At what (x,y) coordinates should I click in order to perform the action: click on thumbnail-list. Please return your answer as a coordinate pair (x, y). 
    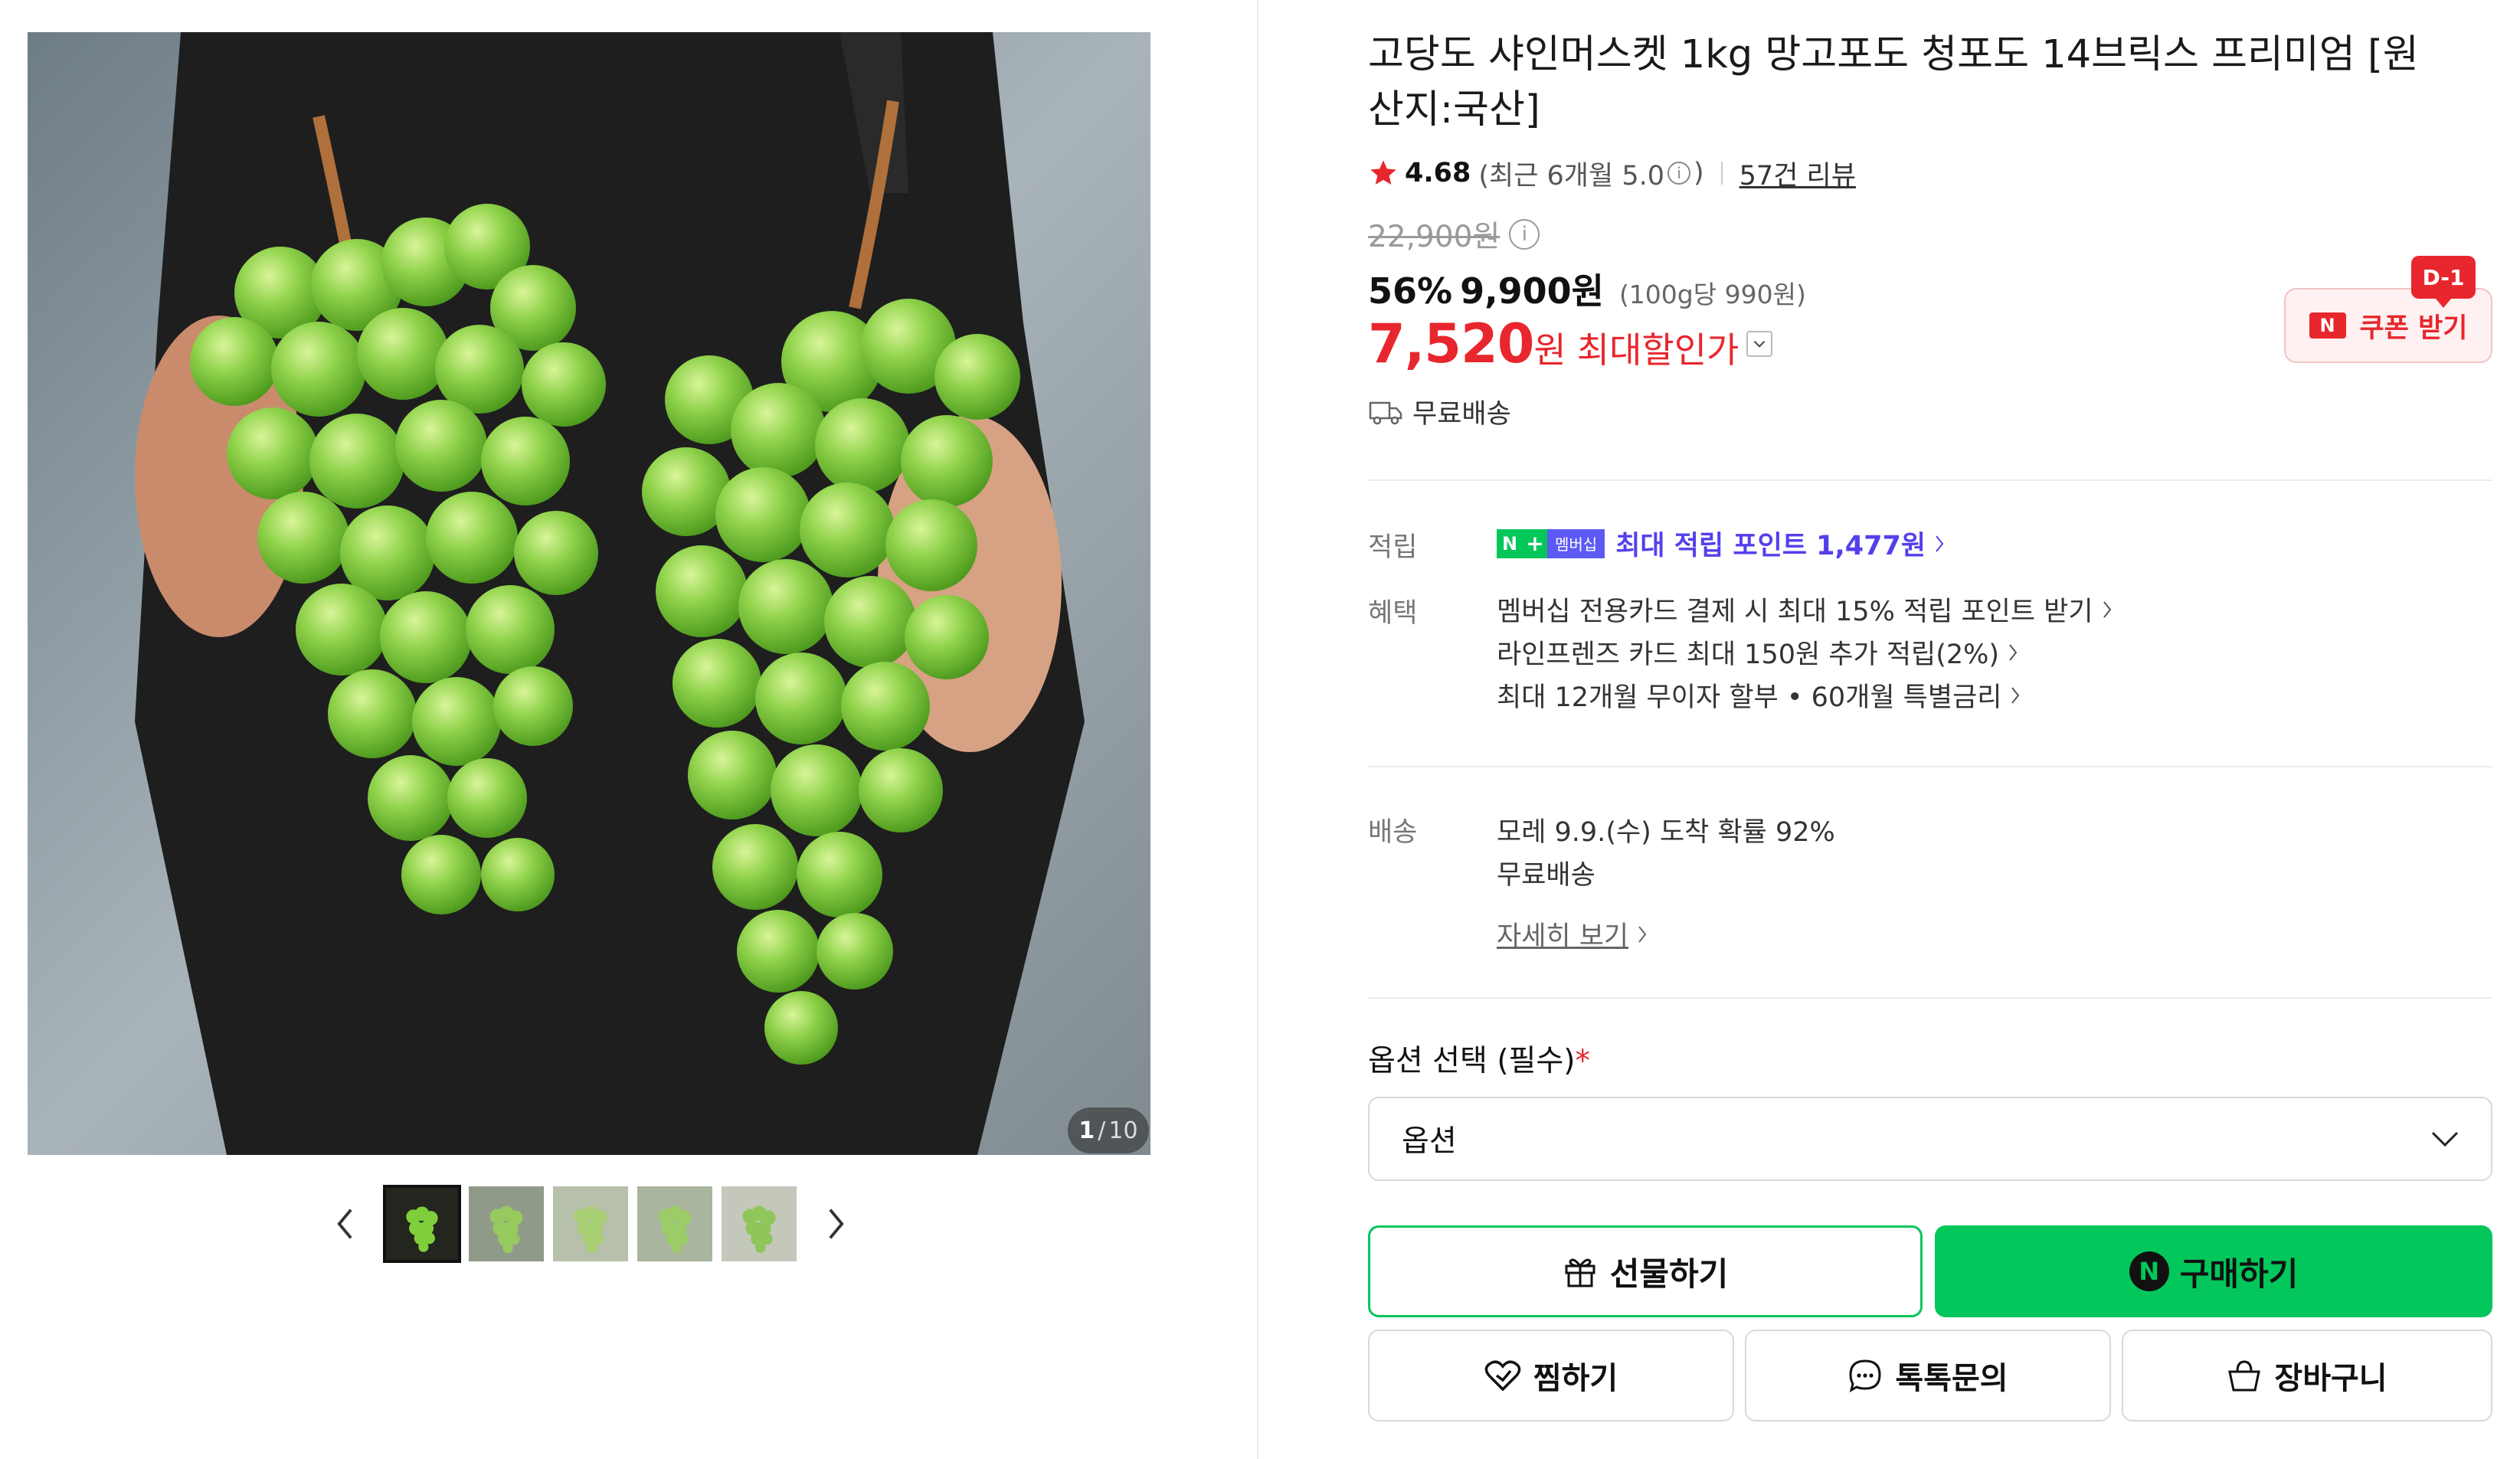
    Looking at the image, I should click on (590, 1224).